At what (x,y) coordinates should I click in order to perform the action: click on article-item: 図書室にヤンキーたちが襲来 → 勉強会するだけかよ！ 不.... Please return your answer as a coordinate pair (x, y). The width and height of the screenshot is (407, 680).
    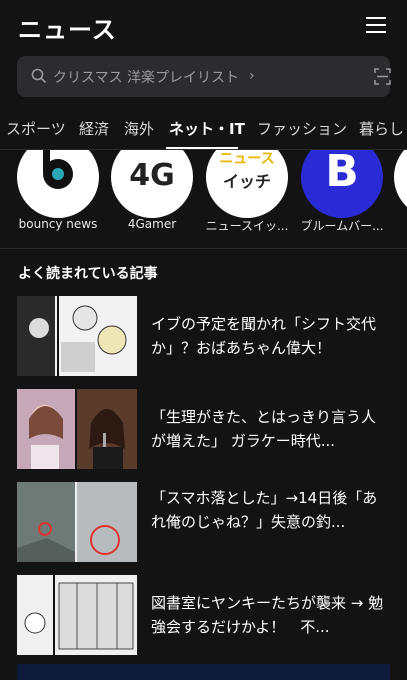
    Looking at the image, I should click on (204, 616).